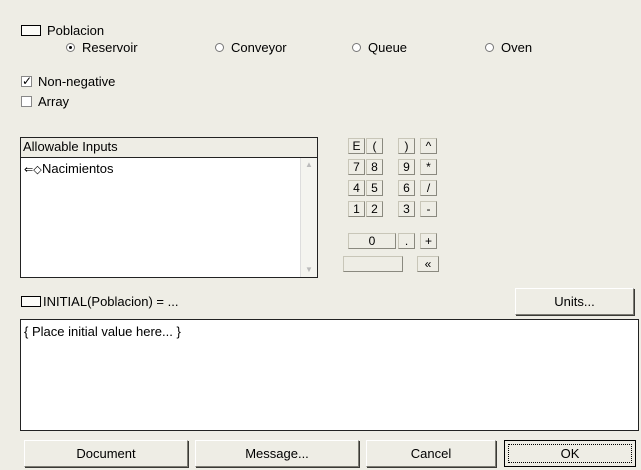 This screenshot has width=641, height=470. What do you see at coordinates (406, 167) in the screenshot?
I see `key-9: 9` at bounding box center [406, 167].